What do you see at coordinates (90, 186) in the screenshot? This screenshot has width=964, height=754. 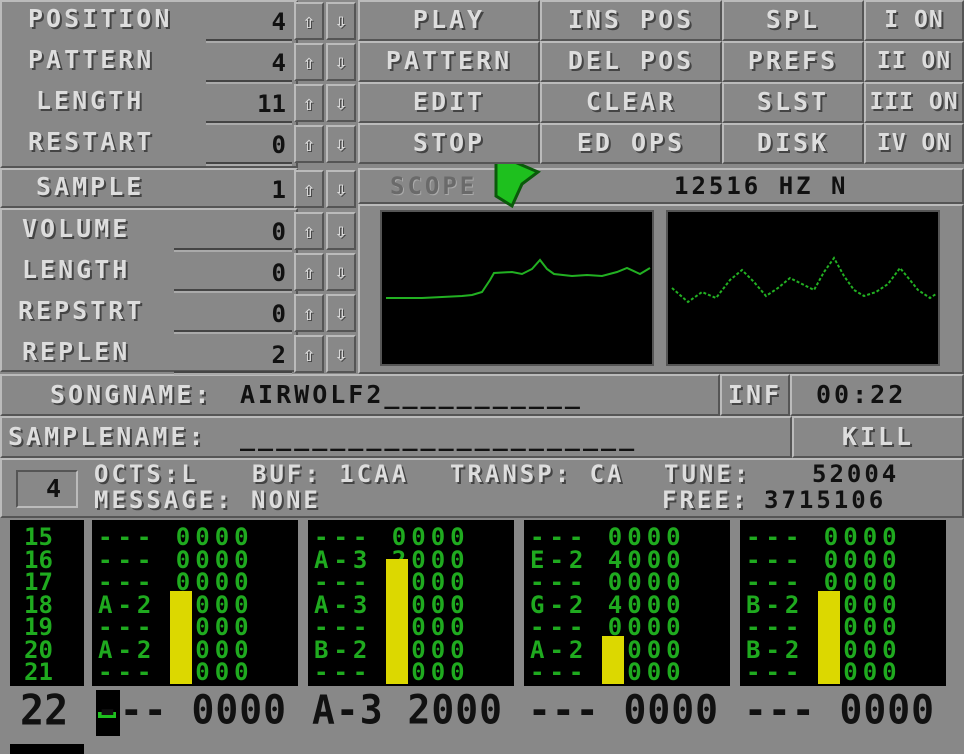 I see `sample-row-label: SAMPLE` at bounding box center [90, 186].